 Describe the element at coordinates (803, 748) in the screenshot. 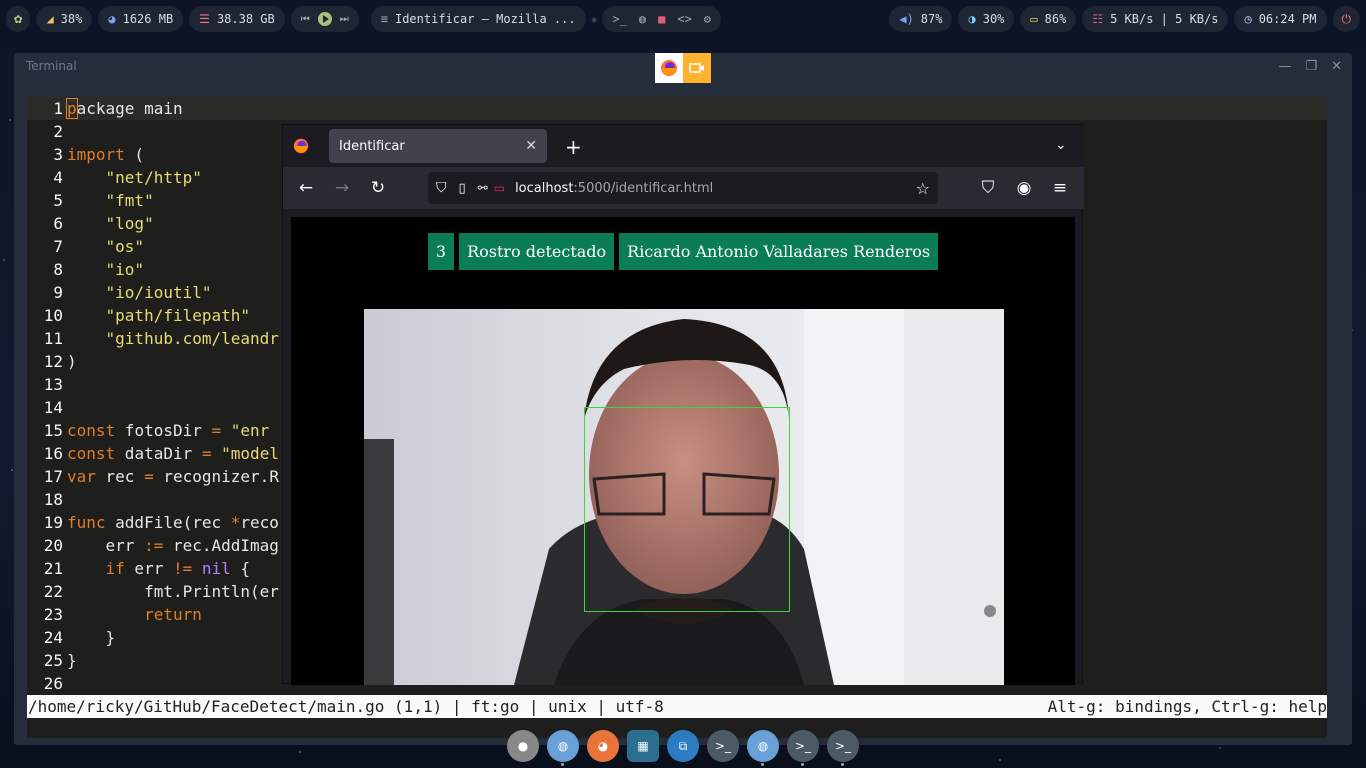

I see `dock-terminal-2-icon: >_` at that location.